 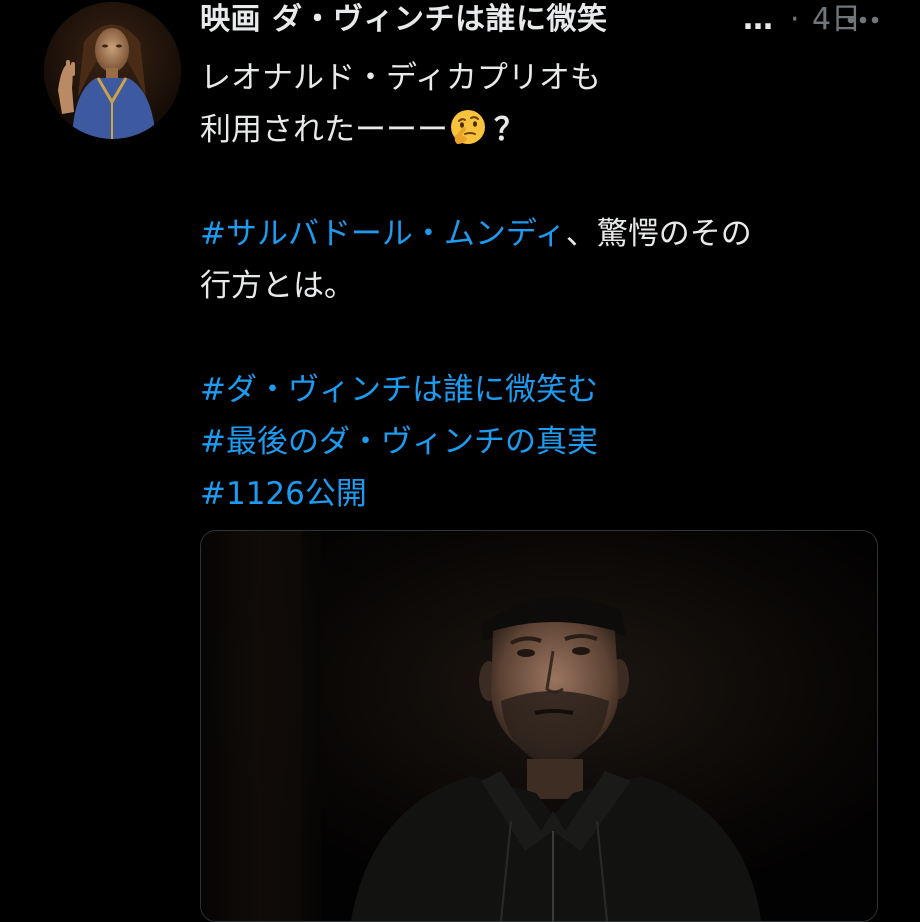 I want to click on text-line: #最後のダ・ヴィンチの真実, so click(x=545, y=442).